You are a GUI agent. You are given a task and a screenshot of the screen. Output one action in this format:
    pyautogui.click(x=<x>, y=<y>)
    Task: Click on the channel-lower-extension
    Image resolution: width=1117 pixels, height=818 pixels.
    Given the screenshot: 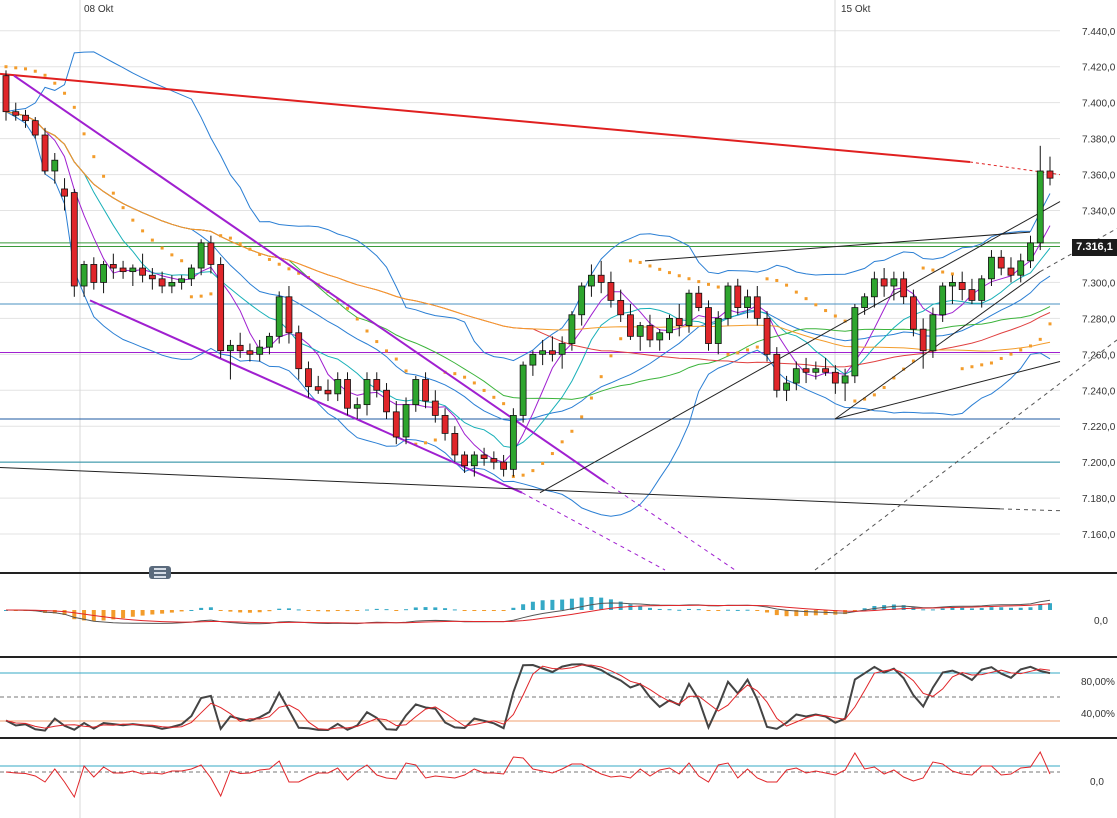 What is the action you would take?
    pyautogui.click(x=593, y=531)
    